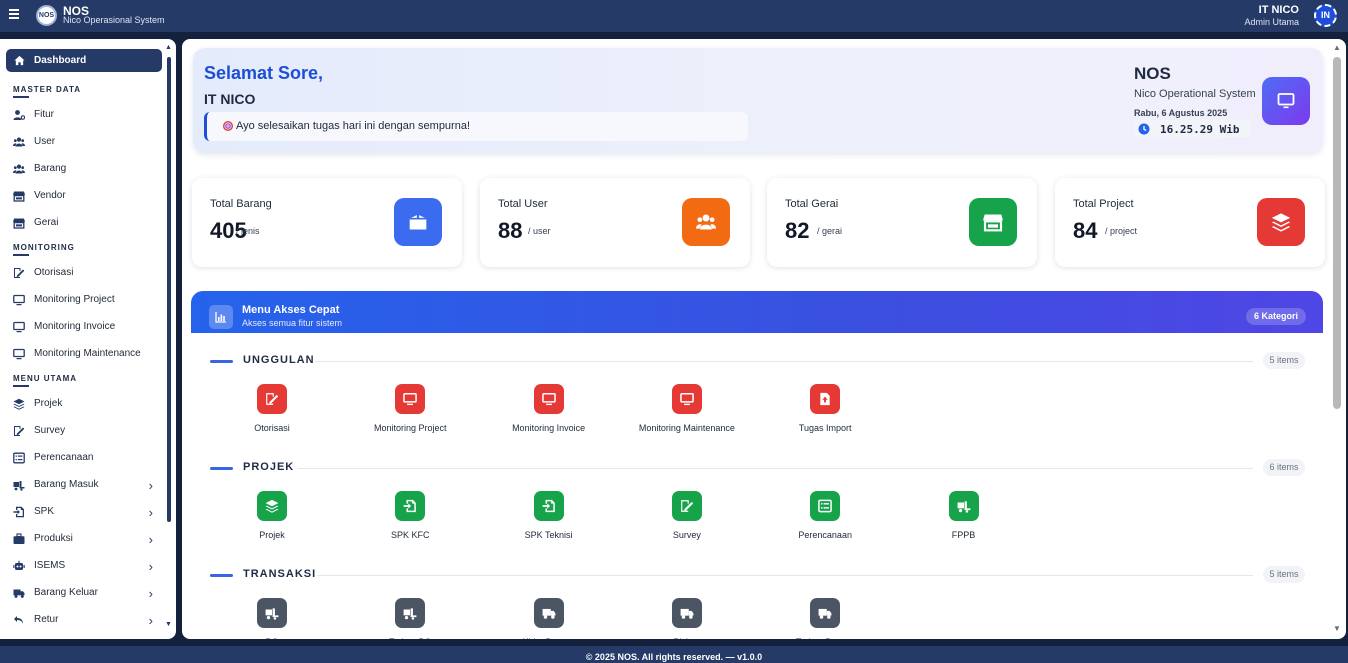 Image resolution: width=1348 pixels, height=663 pixels. Describe the element at coordinates (549, 638) in the screenshot. I see `quick-tile-label: Kirim Barang` at that location.